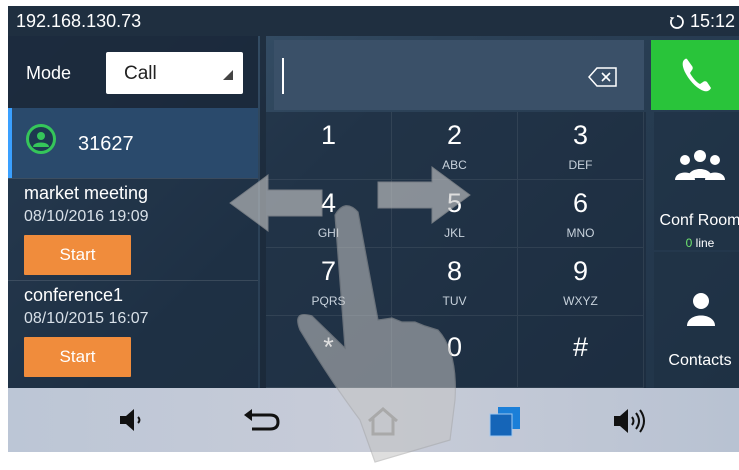 This screenshot has width=739, height=470. What do you see at coordinates (74, 295) in the screenshot?
I see `meeting-title: conference1` at bounding box center [74, 295].